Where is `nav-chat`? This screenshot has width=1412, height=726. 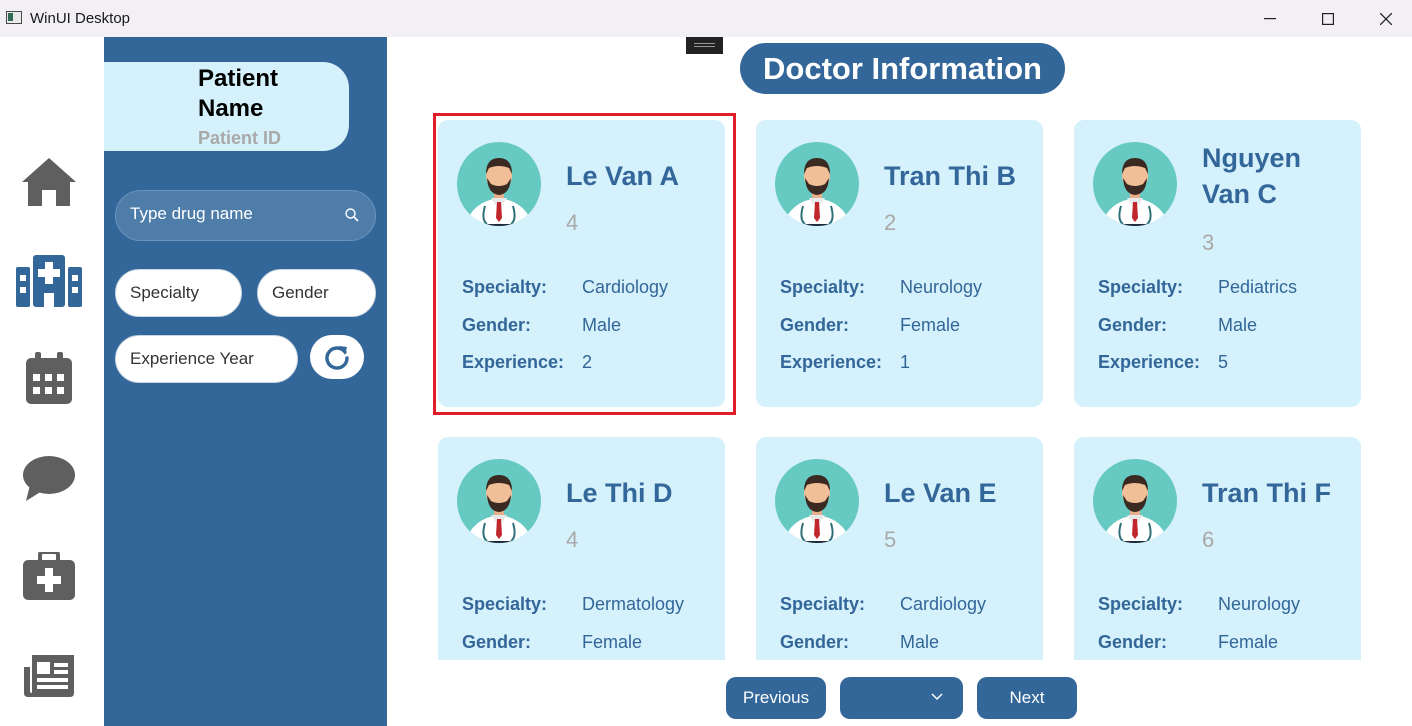 nav-chat is located at coordinates (49, 478).